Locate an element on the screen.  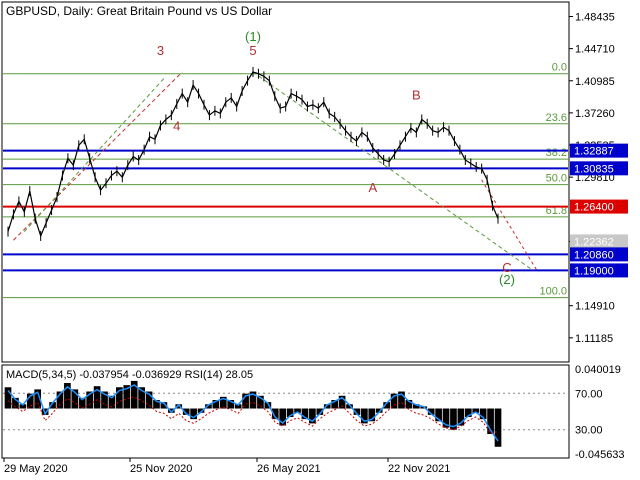
y-tick-label: 1.37260 is located at coordinates (595, 114).